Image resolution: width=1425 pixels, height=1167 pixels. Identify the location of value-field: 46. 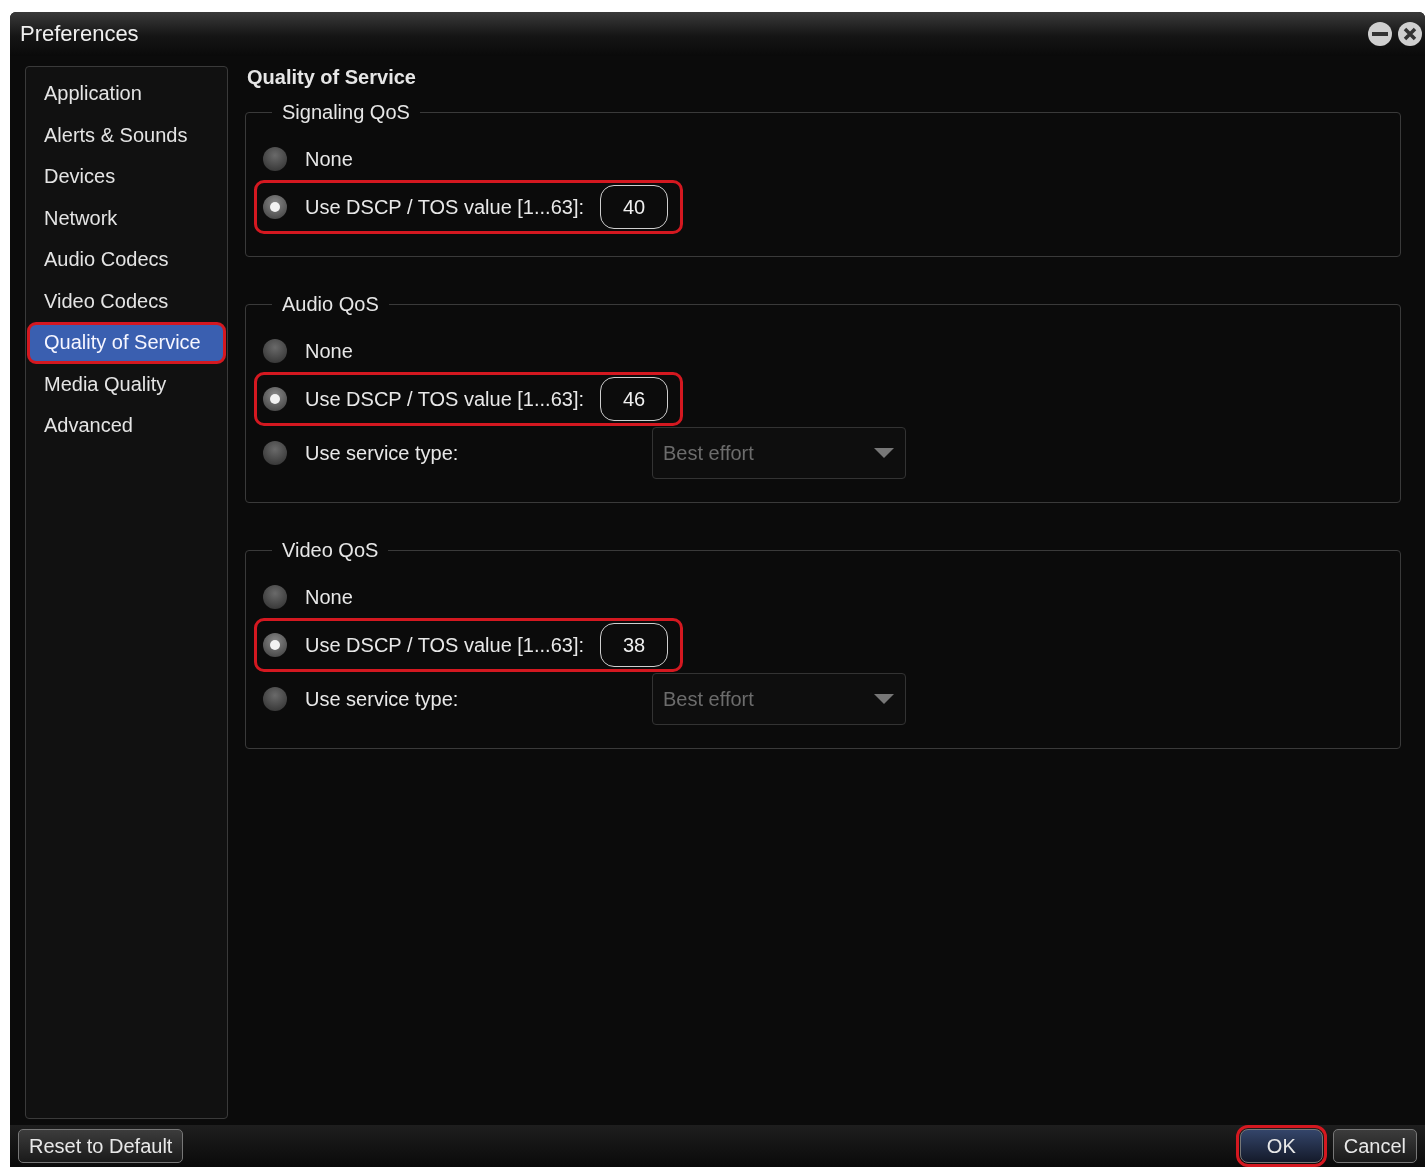
(634, 399).